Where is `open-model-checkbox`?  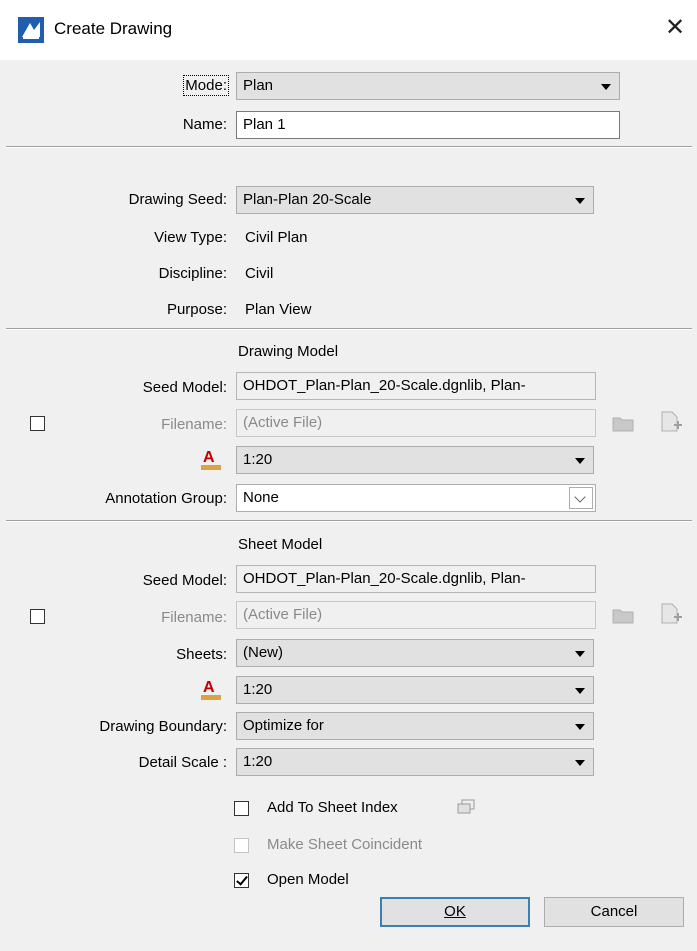
open-model-checkbox is located at coordinates (241, 880).